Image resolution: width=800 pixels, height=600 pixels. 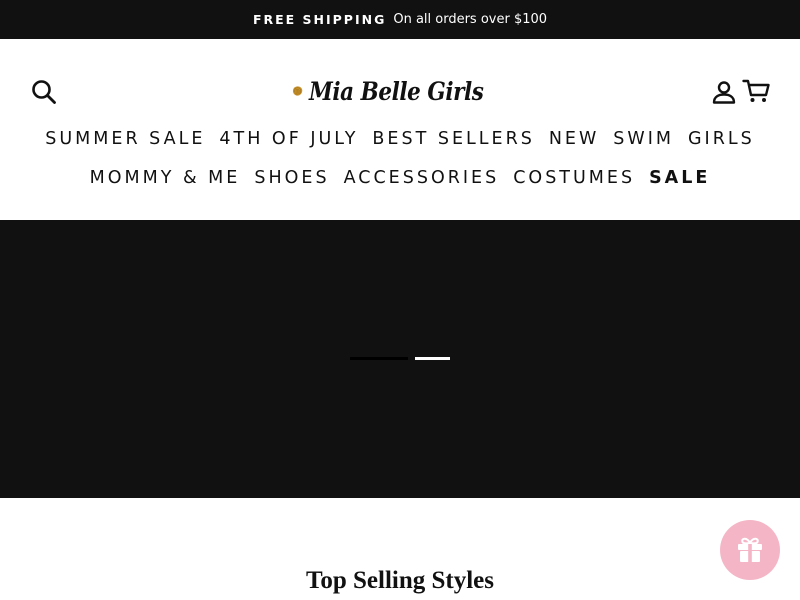 I want to click on nav-swim: SWIM, so click(x=643, y=139).